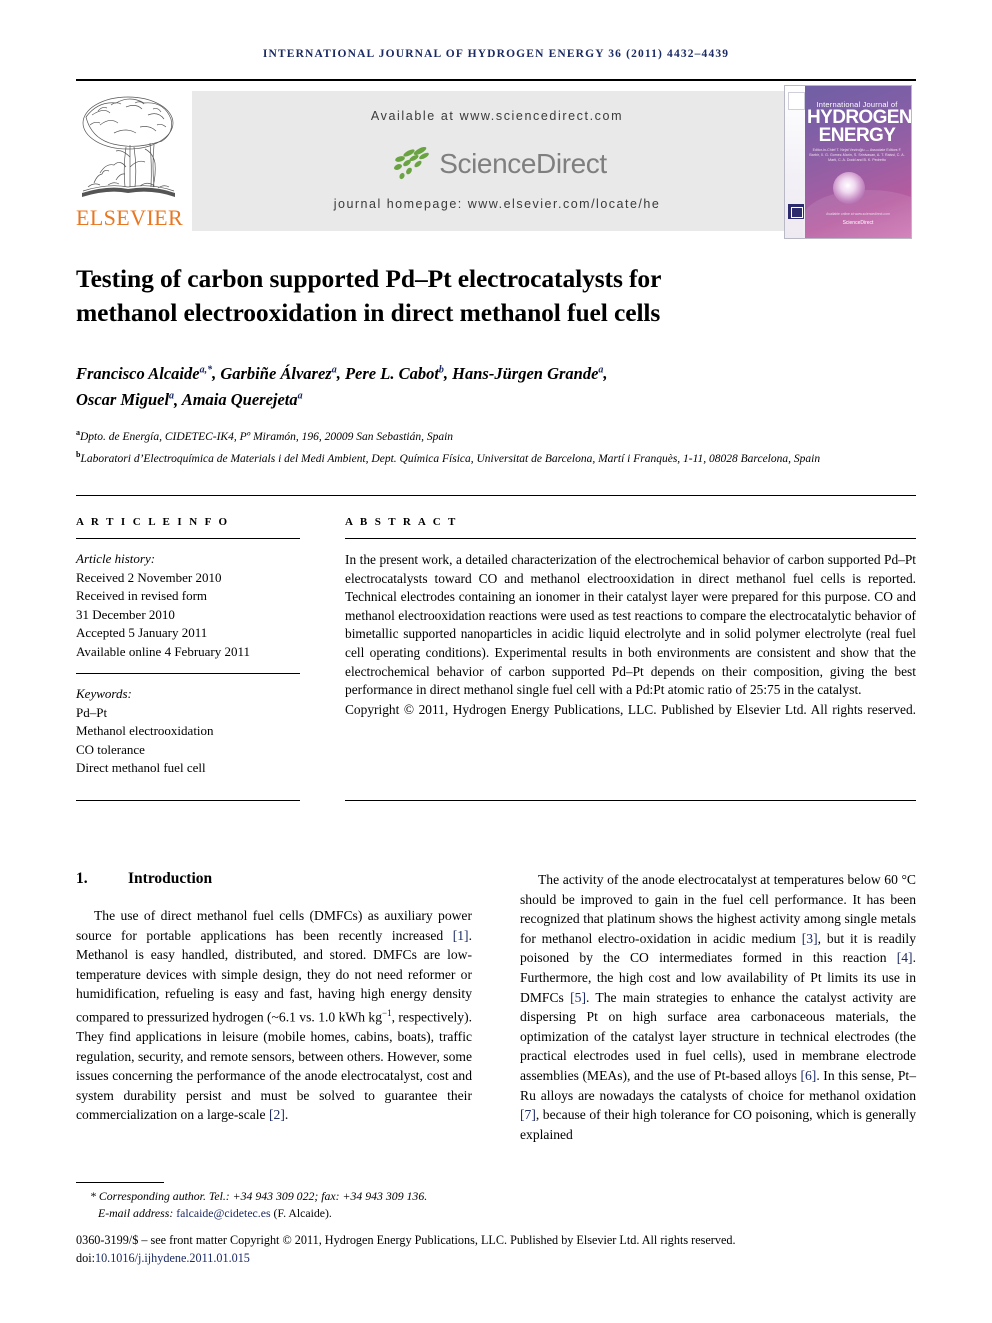 The image size is (992, 1323). What do you see at coordinates (528, 1114) in the screenshot?
I see `citation-link: [7]` at bounding box center [528, 1114].